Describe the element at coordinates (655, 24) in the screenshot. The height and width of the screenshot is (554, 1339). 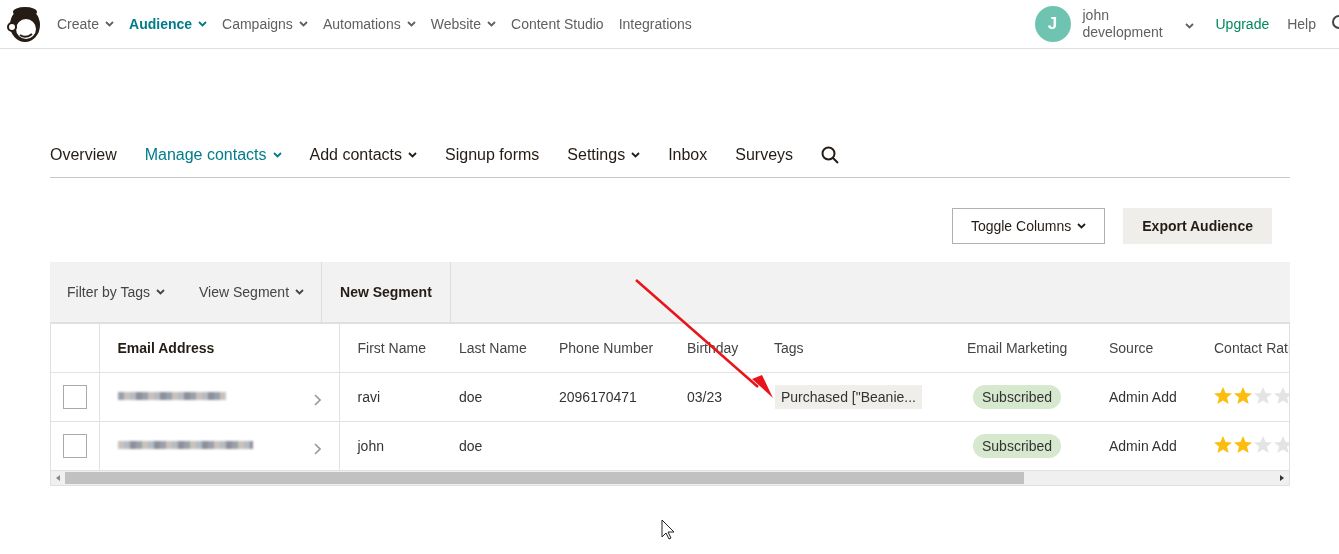
I see `nav-menu-item: Integrations` at that location.